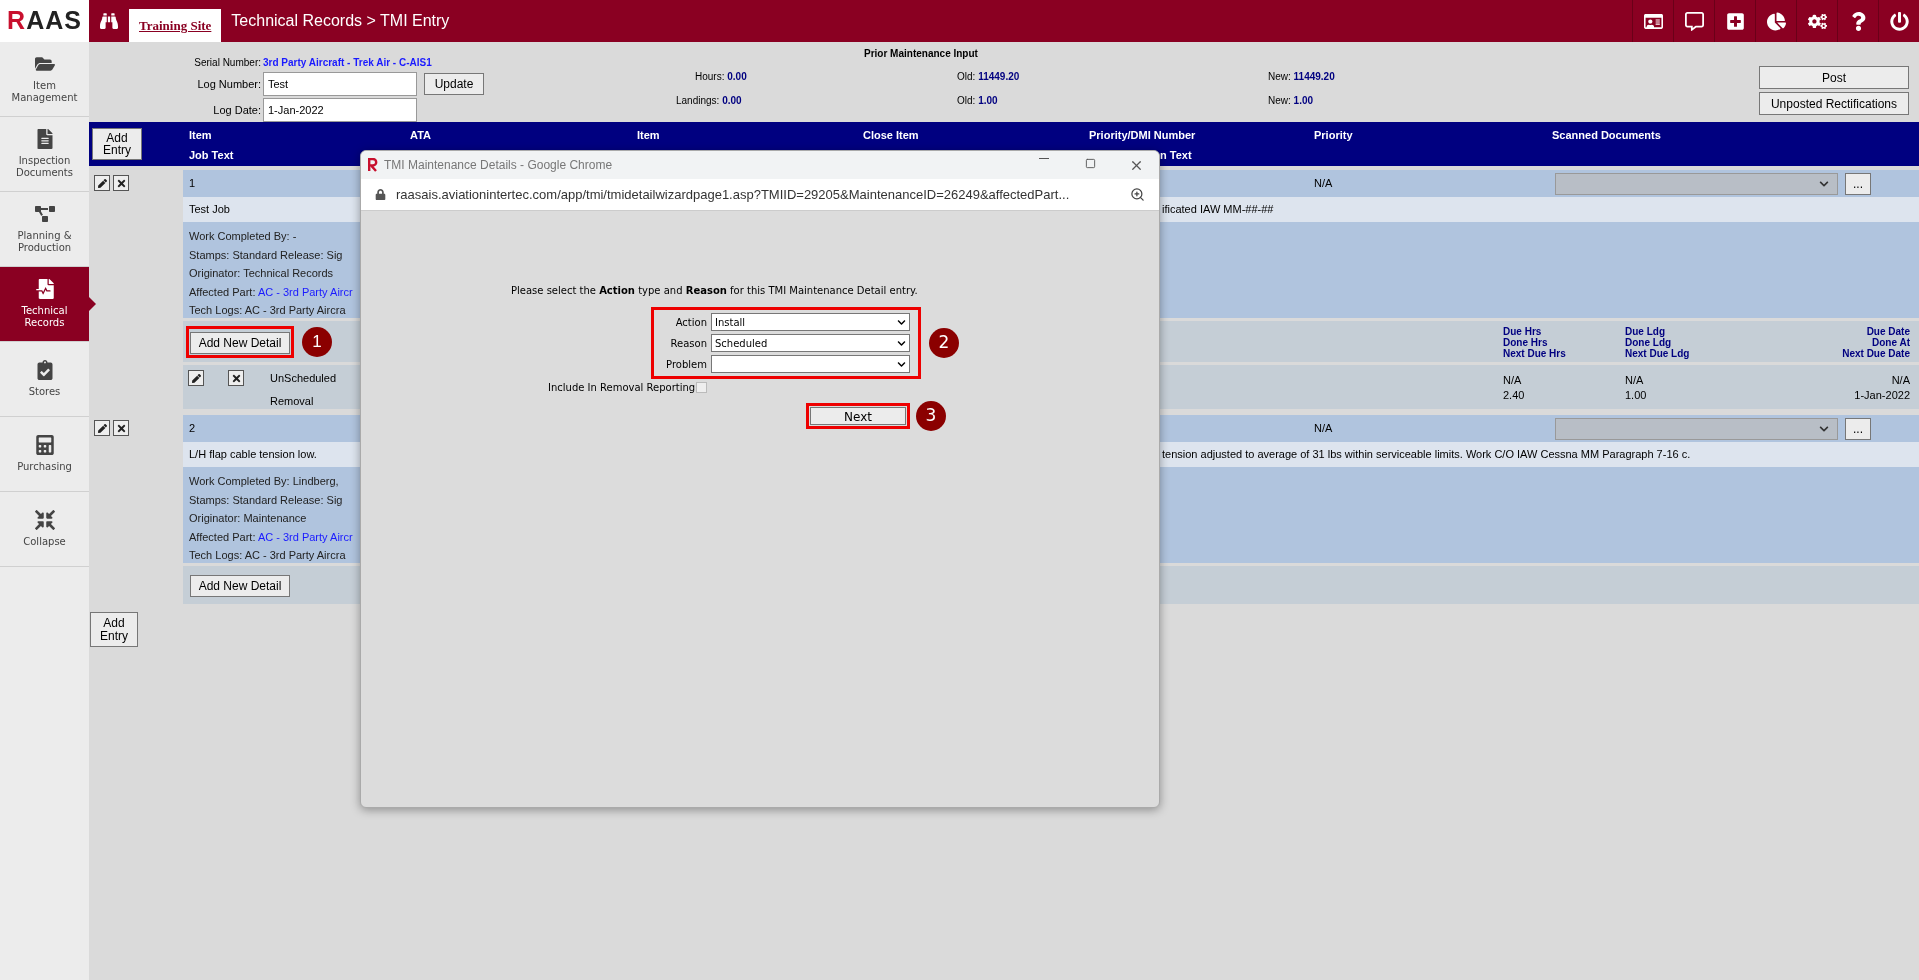 The image size is (1919, 980). I want to click on column-label: Next Due Date, so click(1876, 353).